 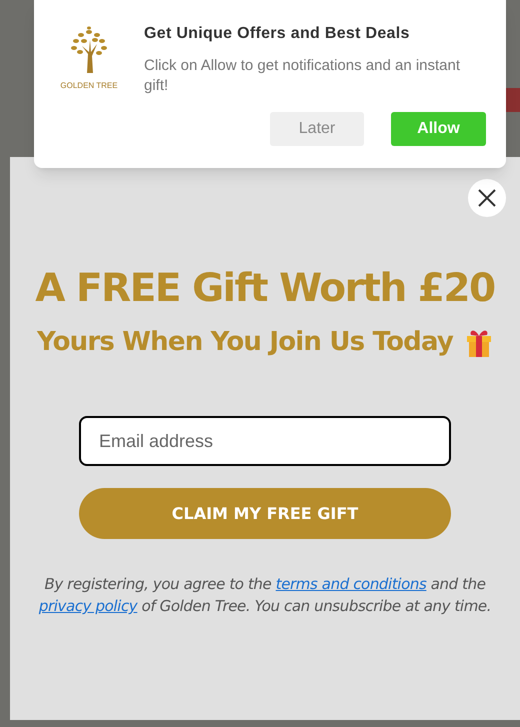 What do you see at coordinates (512, 100) in the screenshot?
I see `sale-banner` at bounding box center [512, 100].